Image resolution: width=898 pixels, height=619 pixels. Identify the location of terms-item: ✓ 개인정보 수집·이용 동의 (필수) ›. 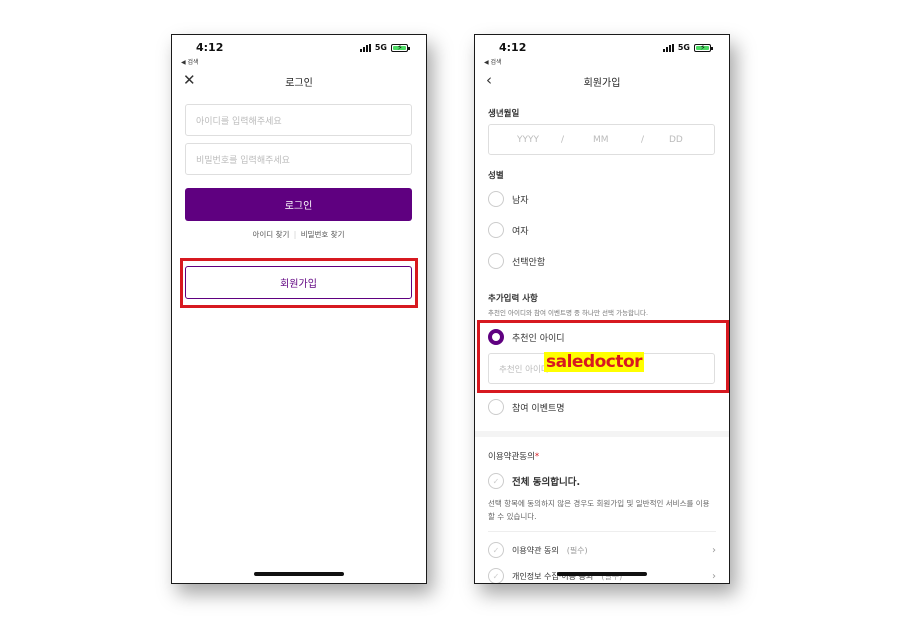
(602, 575).